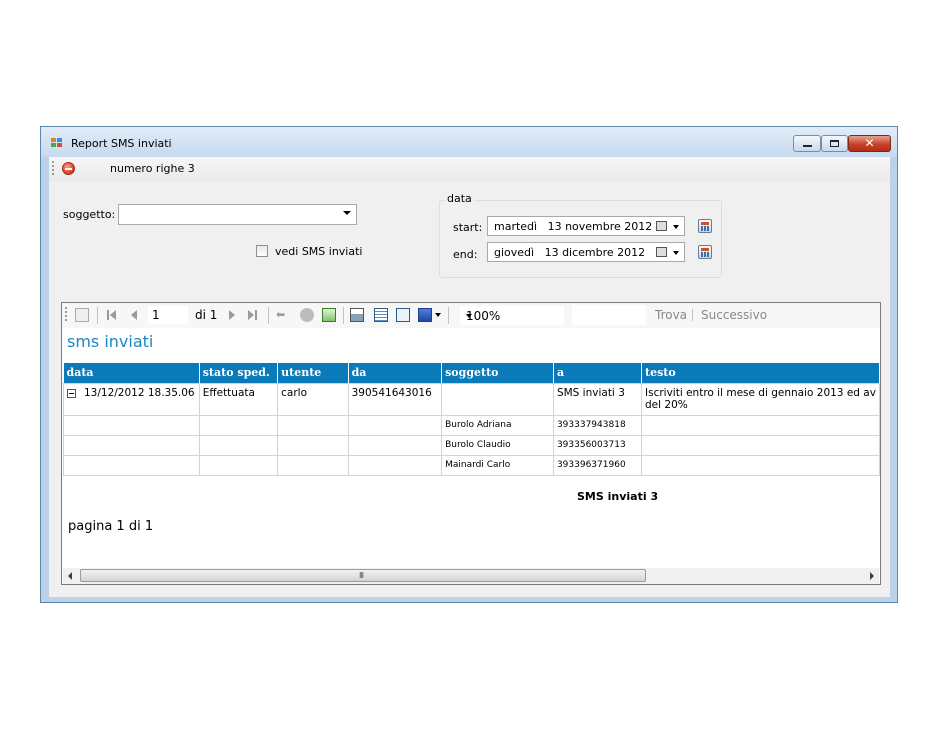 Image resolution: width=940 pixels, height=732 pixels. I want to click on cell-da: 390541643016, so click(395, 399).